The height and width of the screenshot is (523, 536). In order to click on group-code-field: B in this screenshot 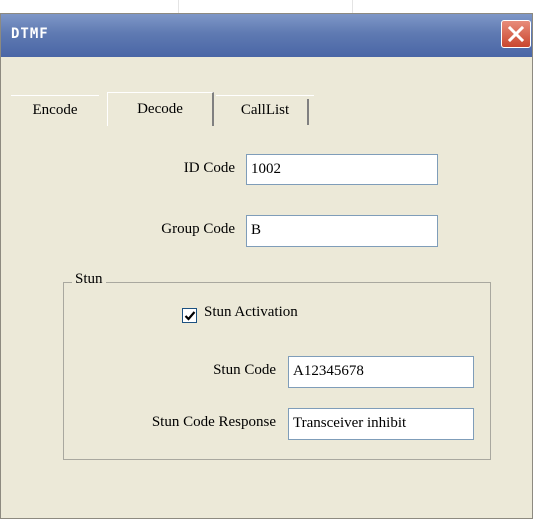, I will do `click(342, 231)`.